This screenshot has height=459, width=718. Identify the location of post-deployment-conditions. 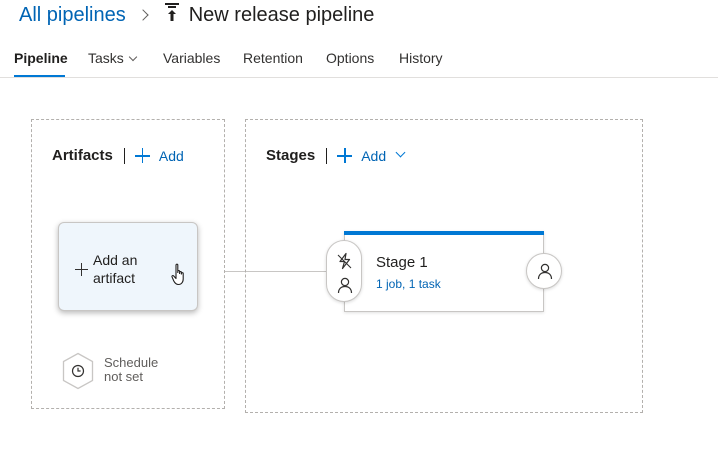
(544, 271).